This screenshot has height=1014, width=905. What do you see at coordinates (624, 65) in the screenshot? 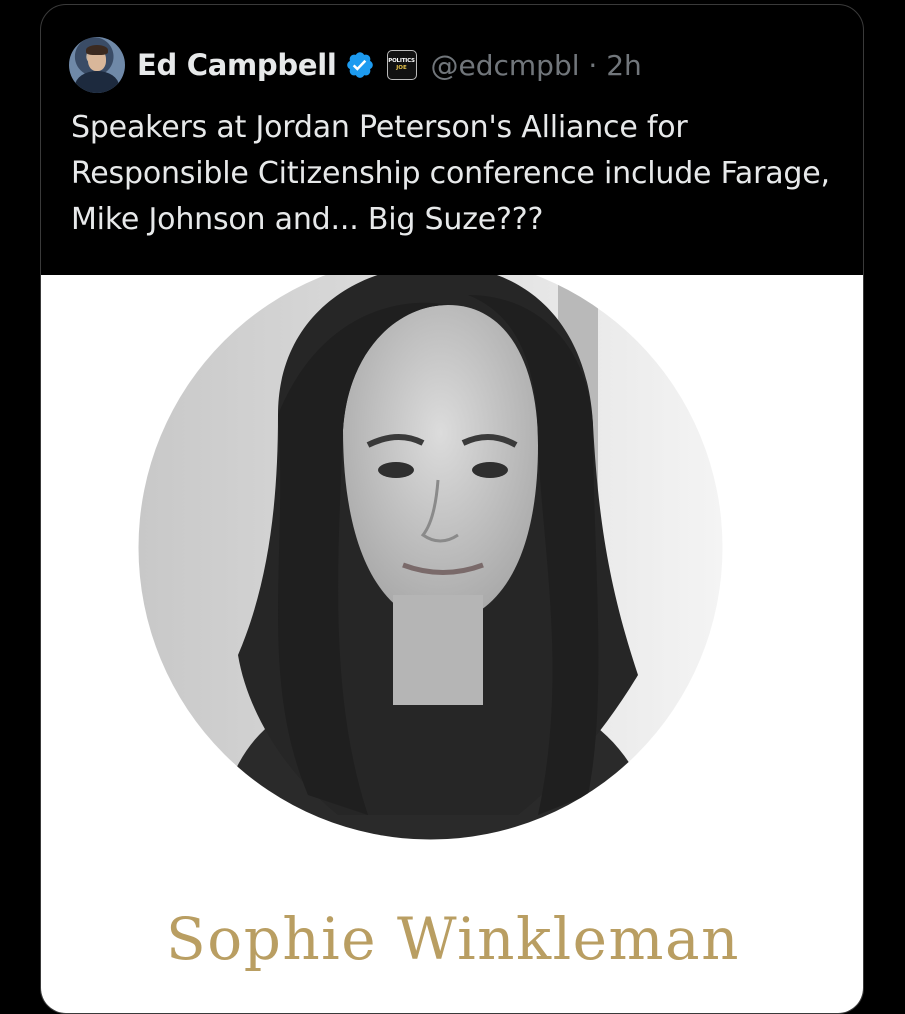
I see `post-time: 2h` at bounding box center [624, 65].